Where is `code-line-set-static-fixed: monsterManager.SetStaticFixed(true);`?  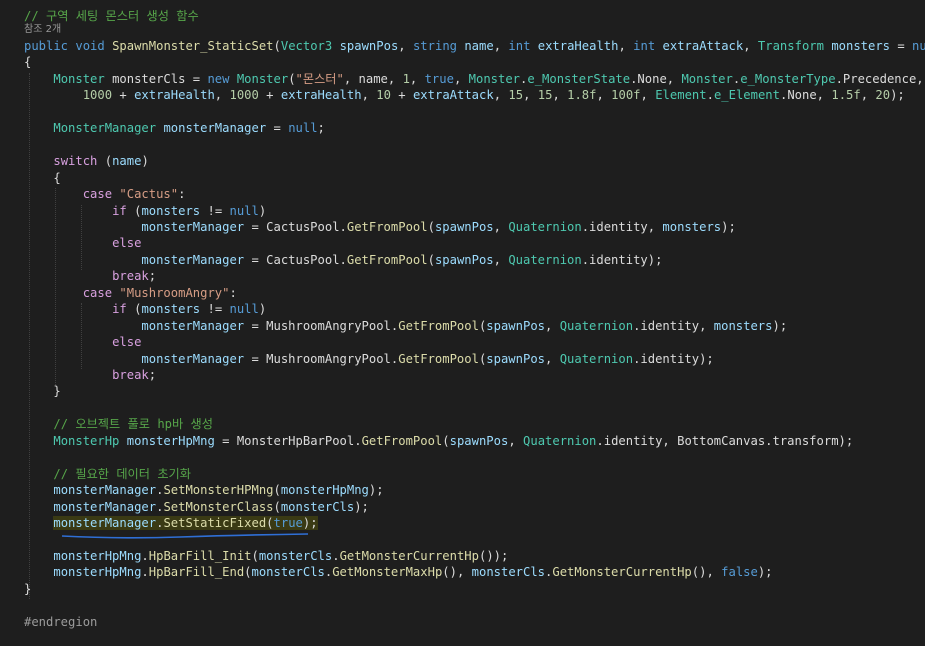
code-line-set-static-fixed: monsterManager.SetStaticFixed(true); is located at coordinates (462, 523).